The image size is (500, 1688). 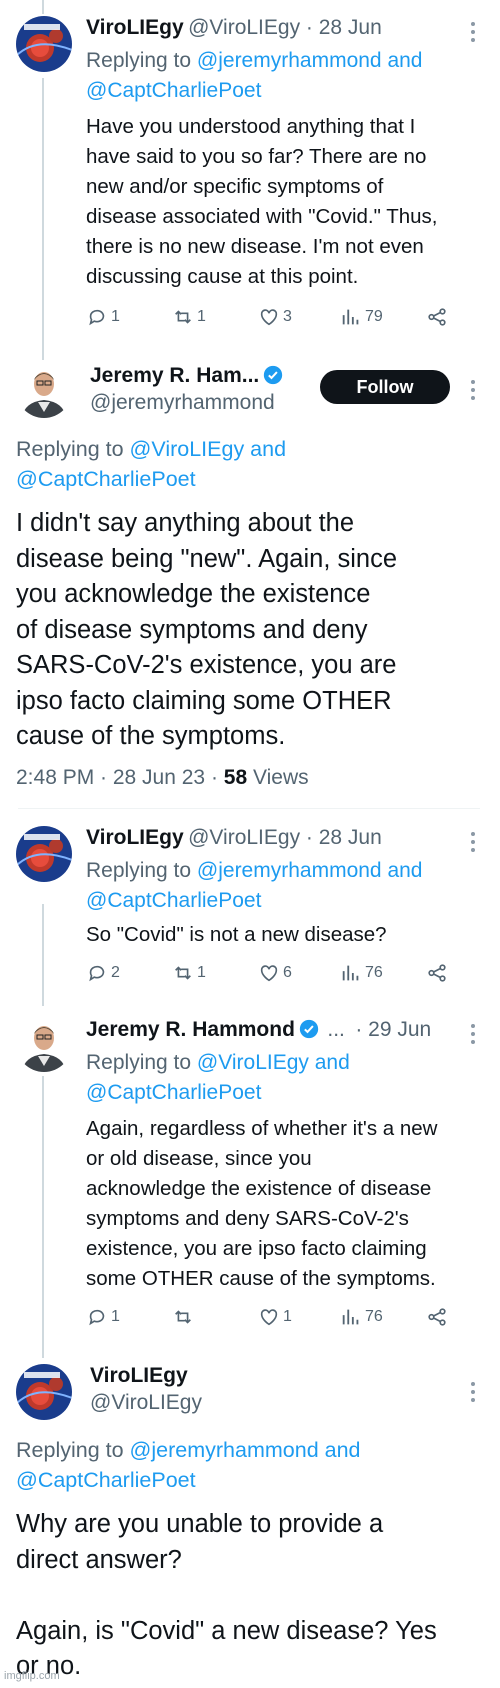 I want to click on like-button: 1, so click(x=275, y=1317).